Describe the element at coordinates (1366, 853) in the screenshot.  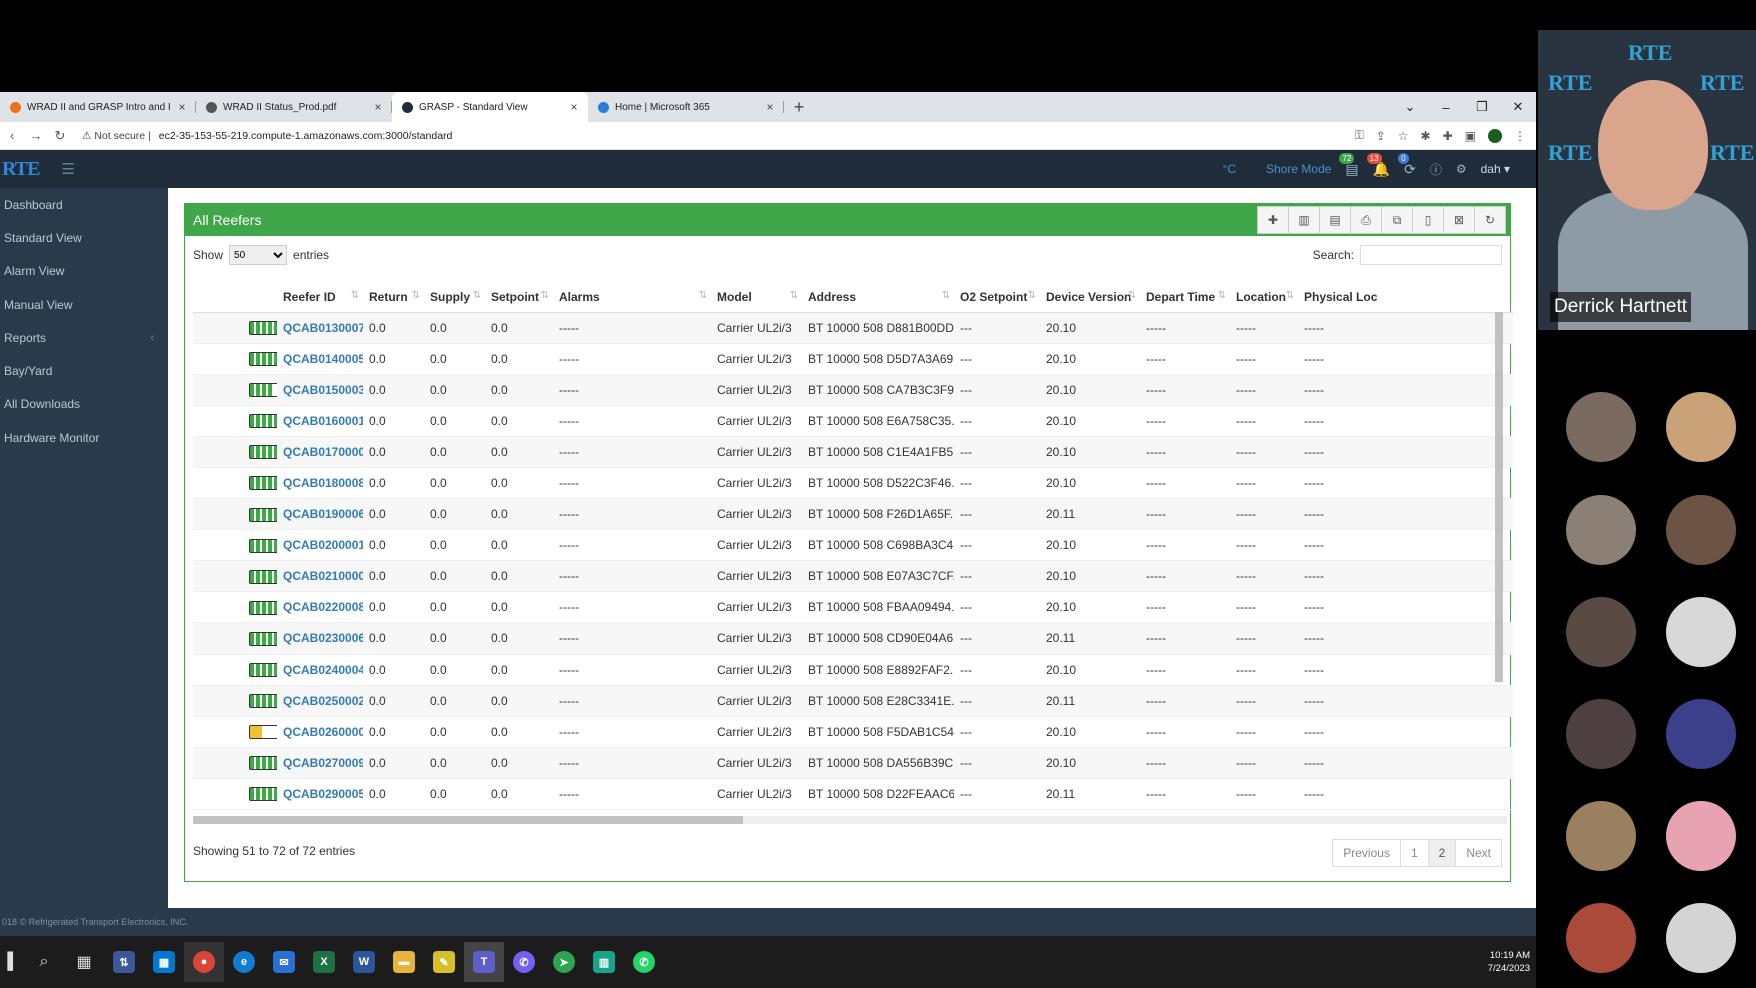
I see `previous-page-button: Previous` at that location.